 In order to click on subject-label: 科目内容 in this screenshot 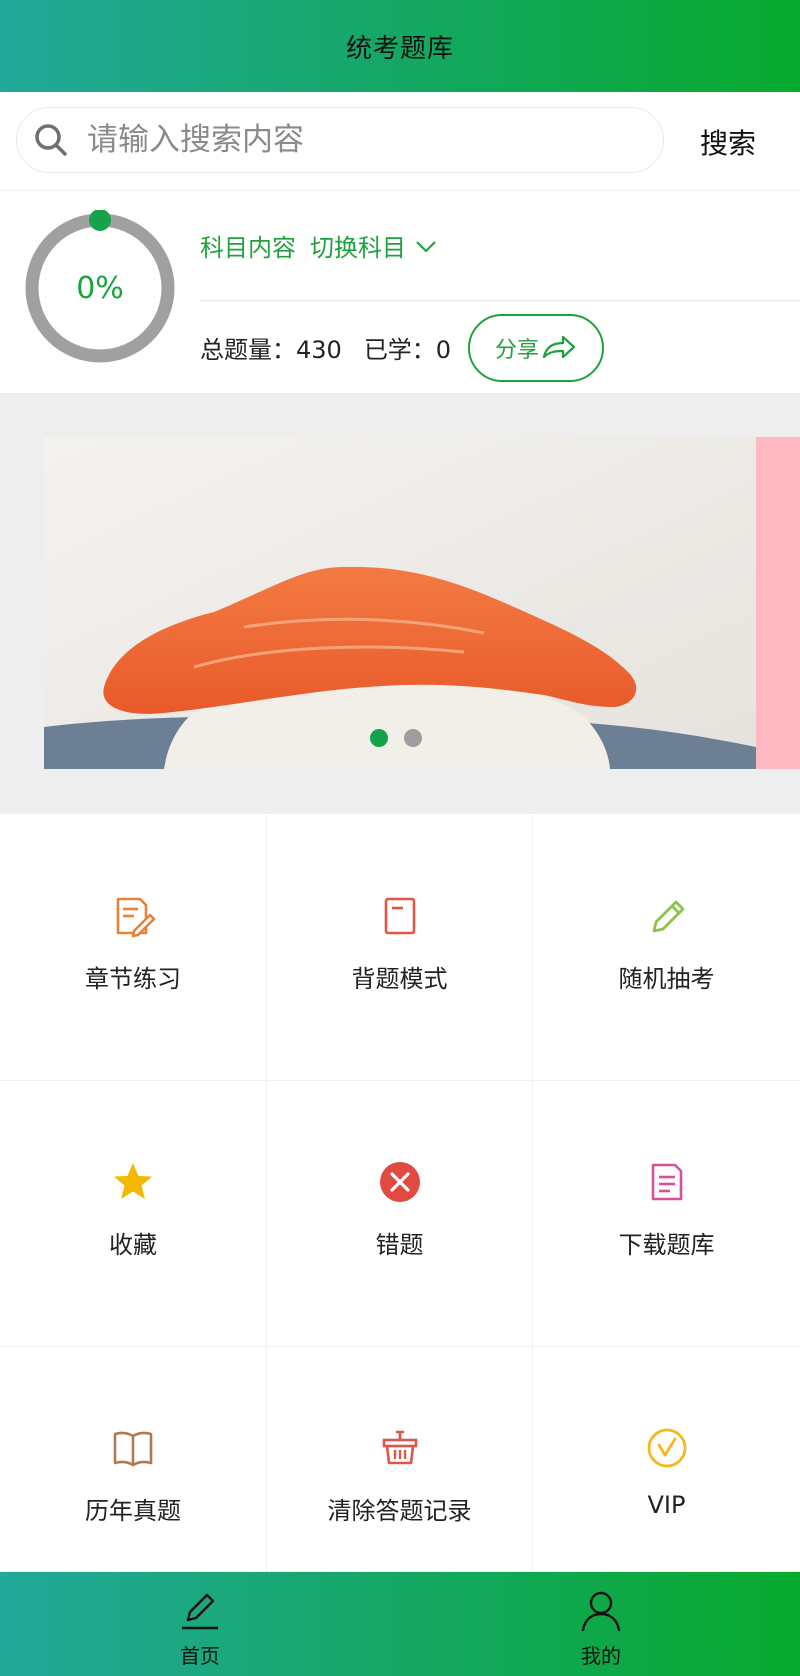, I will do `click(248, 248)`.